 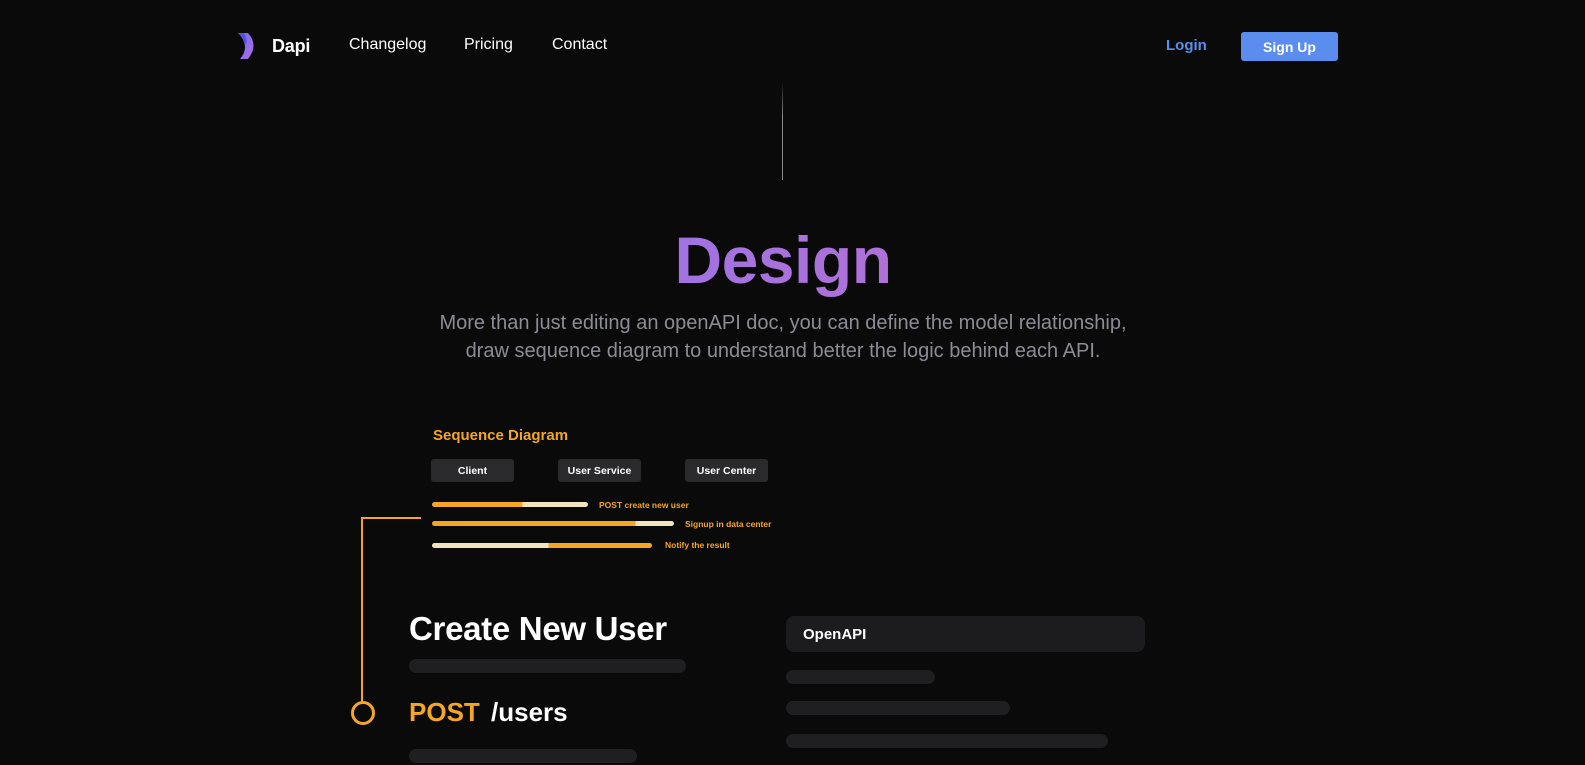 What do you see at coordinates (726, 470) in the screenshot?
I see `actor-user-center: User Center` at bounding box center [726, 470].